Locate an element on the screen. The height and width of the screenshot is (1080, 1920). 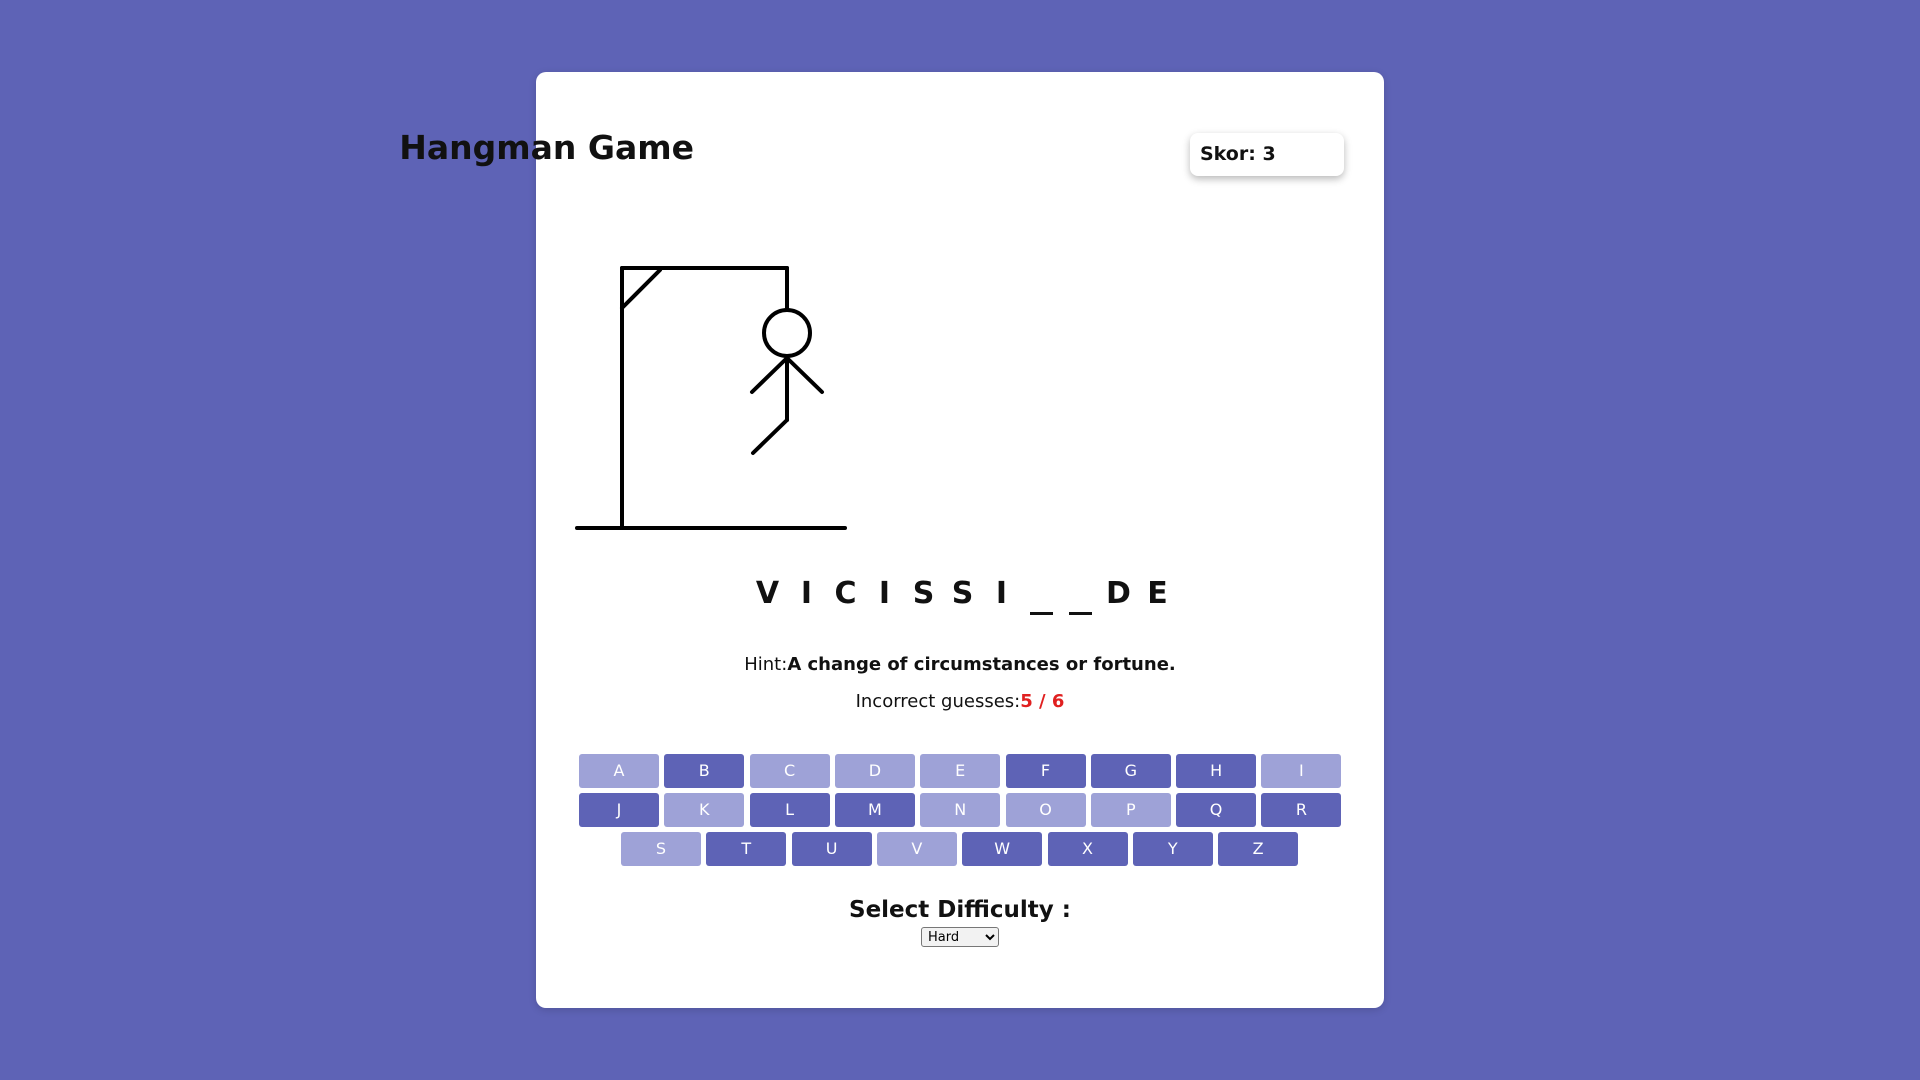
incorrect-guesses-line: Incorrect guesses:5 / 6 is located at coordinates (960, 701).